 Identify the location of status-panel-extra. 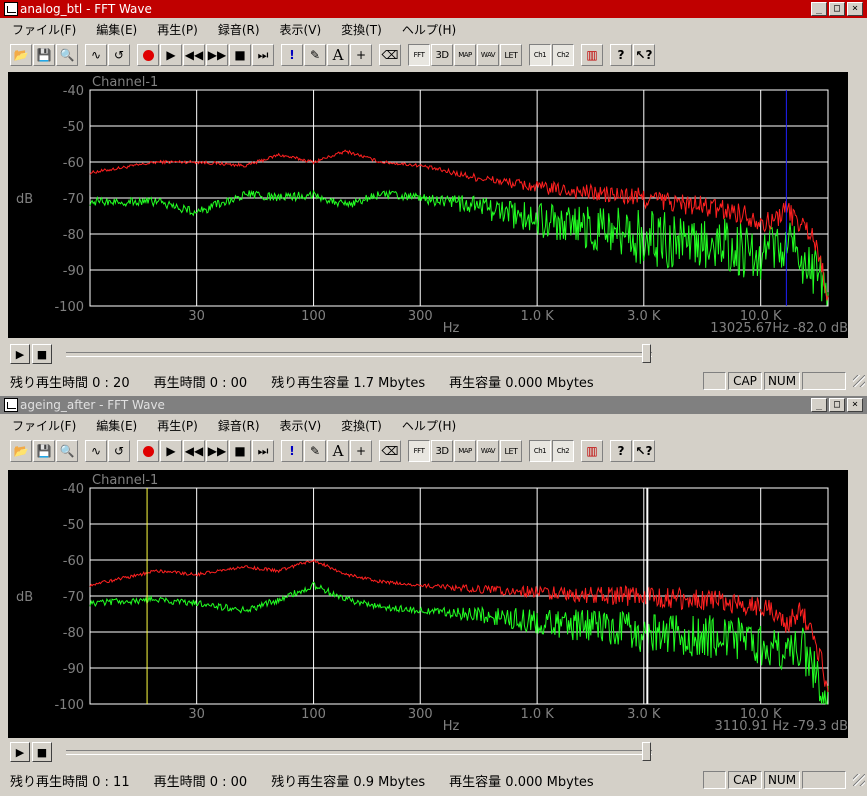
(824, 381).